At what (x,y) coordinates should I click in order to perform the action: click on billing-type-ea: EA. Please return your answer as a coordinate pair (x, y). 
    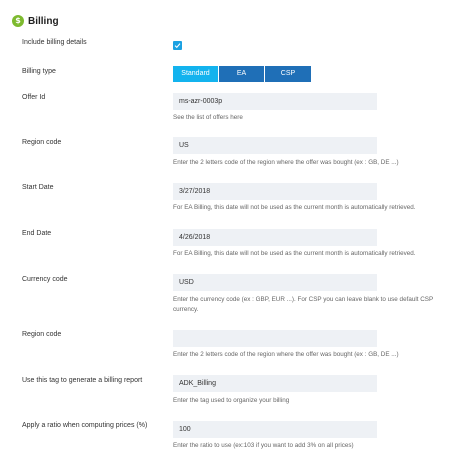
    Looking at the image, I should click on (242, 74).